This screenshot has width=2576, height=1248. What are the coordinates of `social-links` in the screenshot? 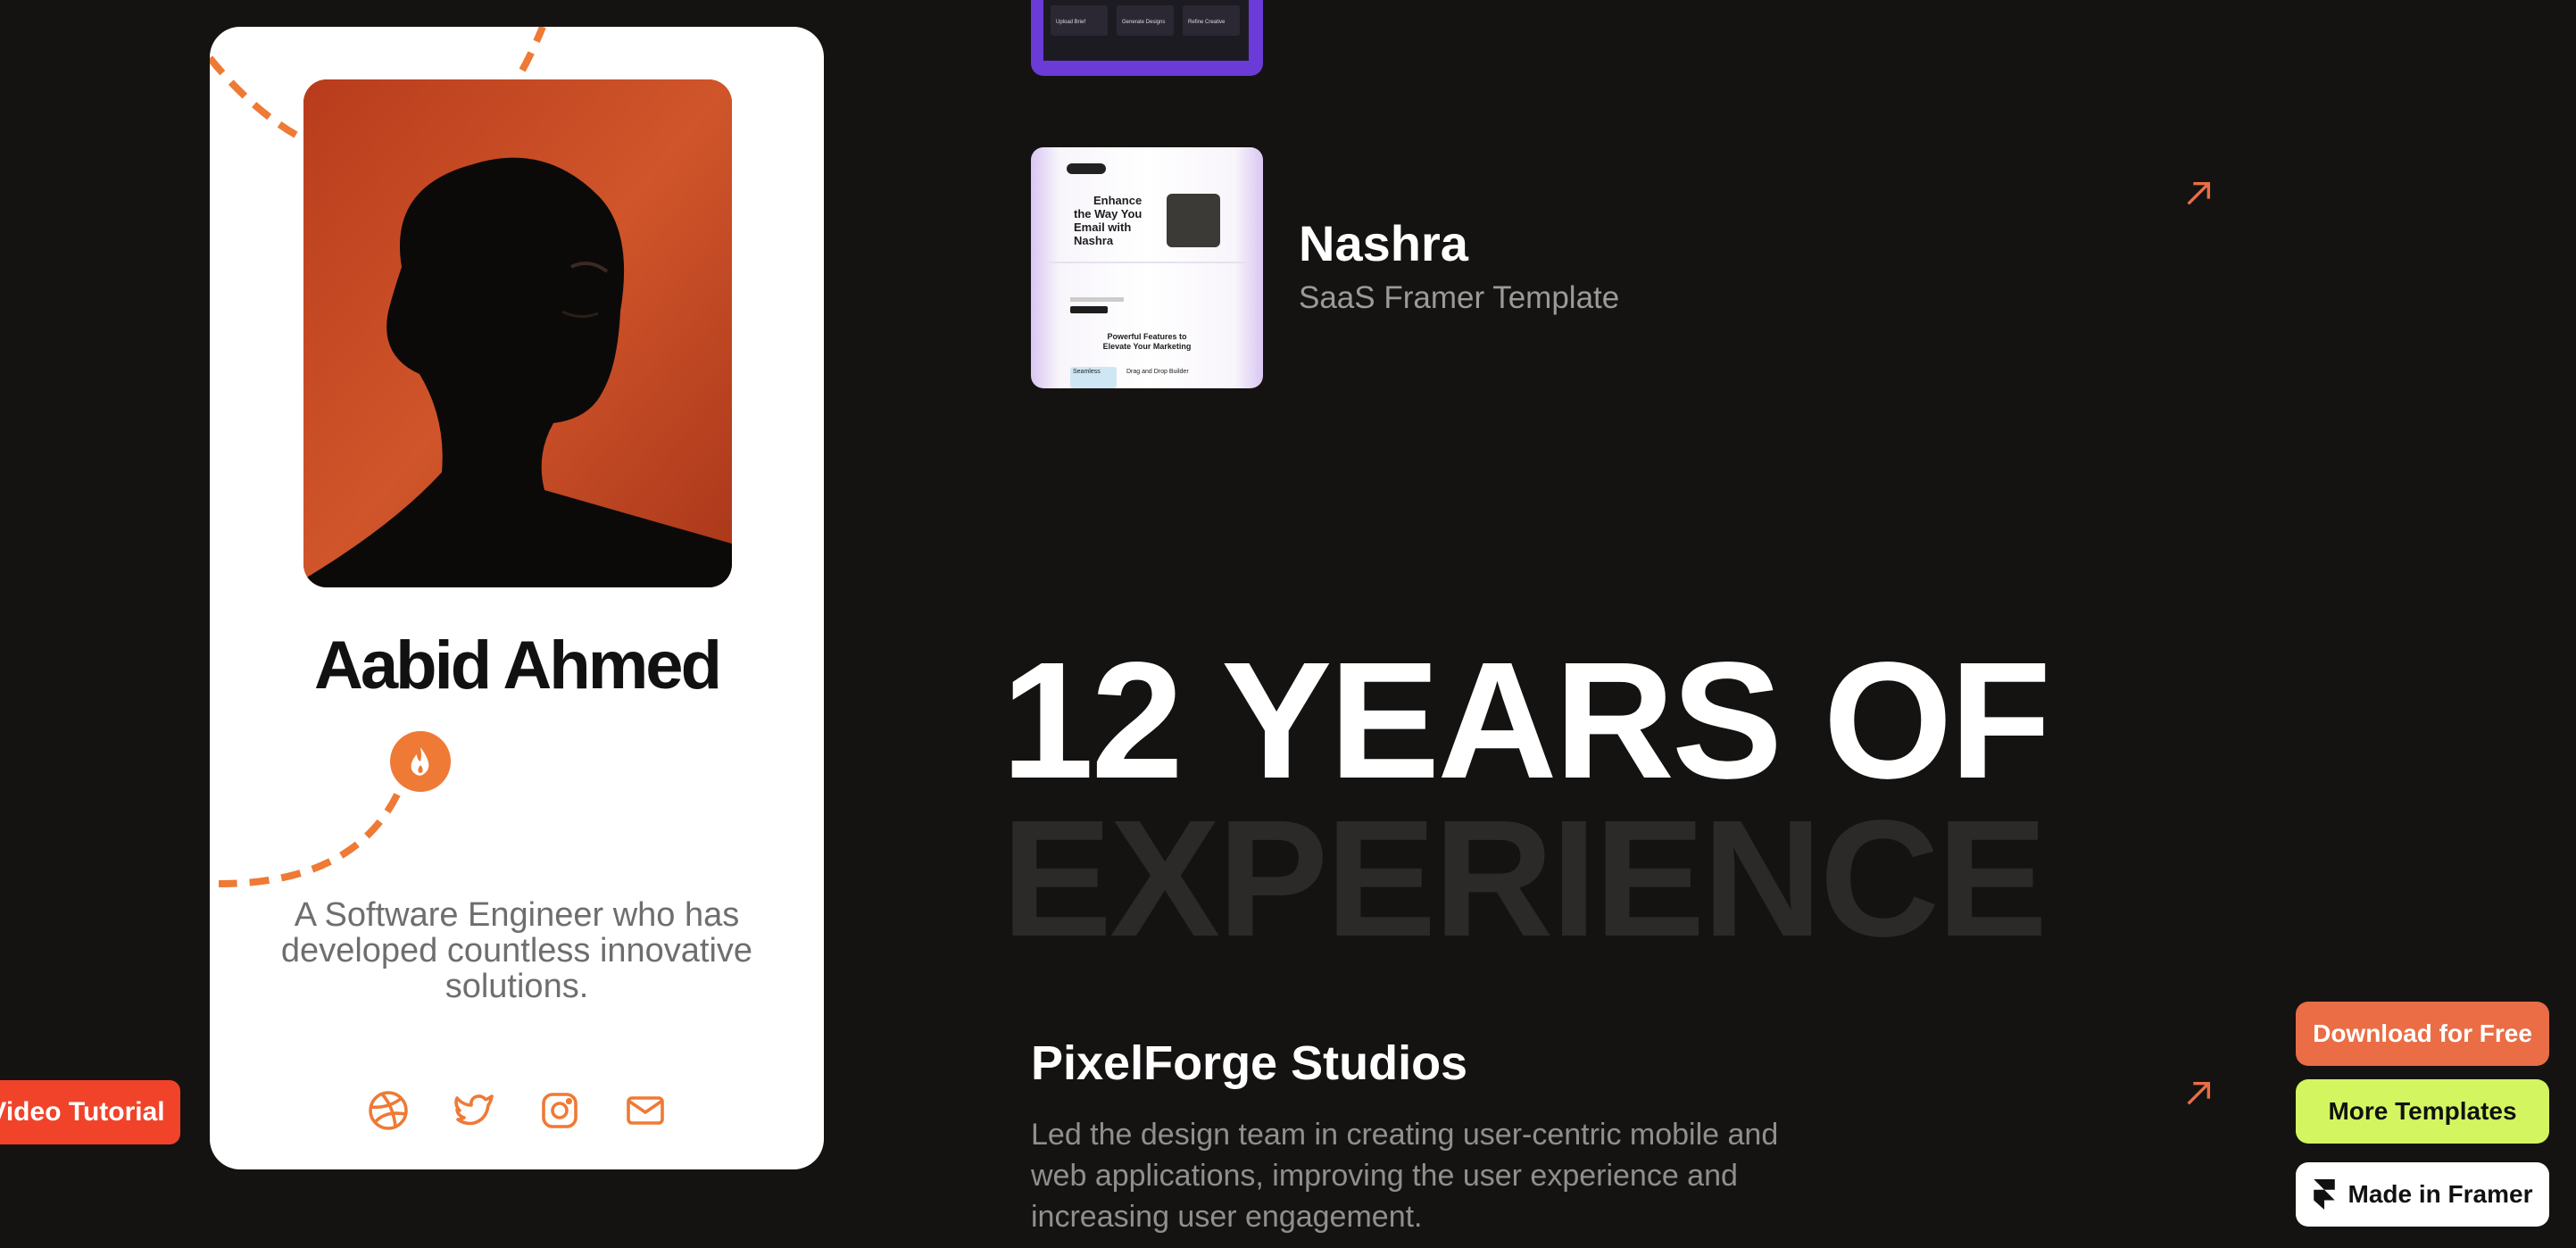 It's located at (517, 1110).